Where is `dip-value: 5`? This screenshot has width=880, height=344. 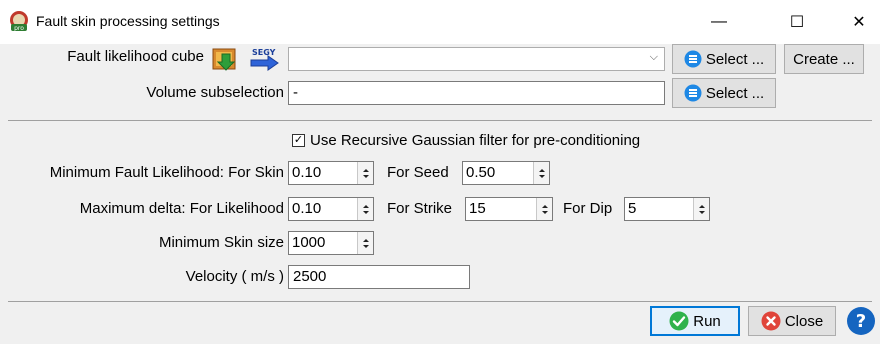
dip-value: 5 is located at coordinates (632, 208).